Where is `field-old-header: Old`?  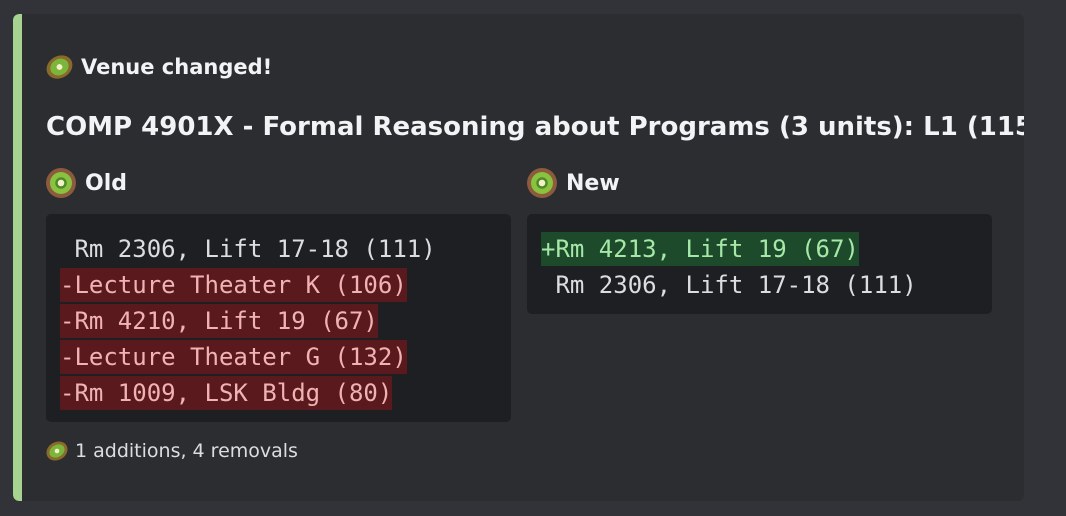
field-old-header: Old is located at coordinates (86, 183).